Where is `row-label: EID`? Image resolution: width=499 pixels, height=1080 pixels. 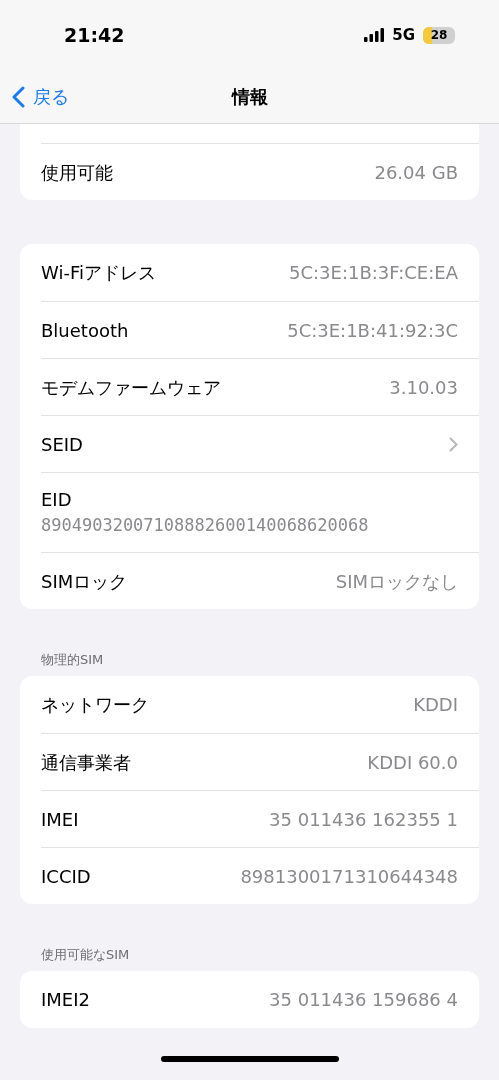
row-label: EID is located at coordinates (56, 500).